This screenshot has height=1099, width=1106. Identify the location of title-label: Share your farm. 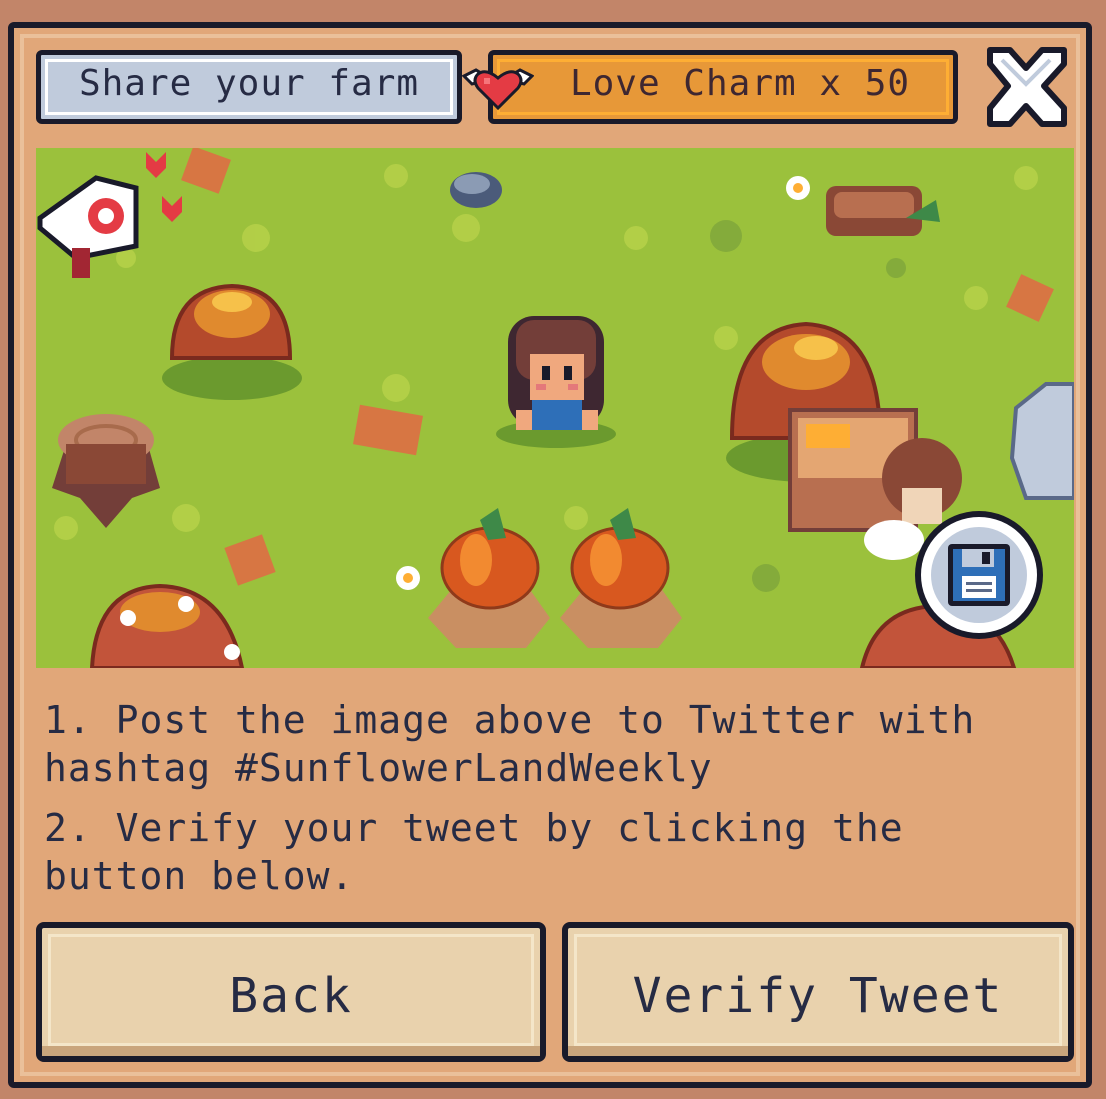
(249, 87).